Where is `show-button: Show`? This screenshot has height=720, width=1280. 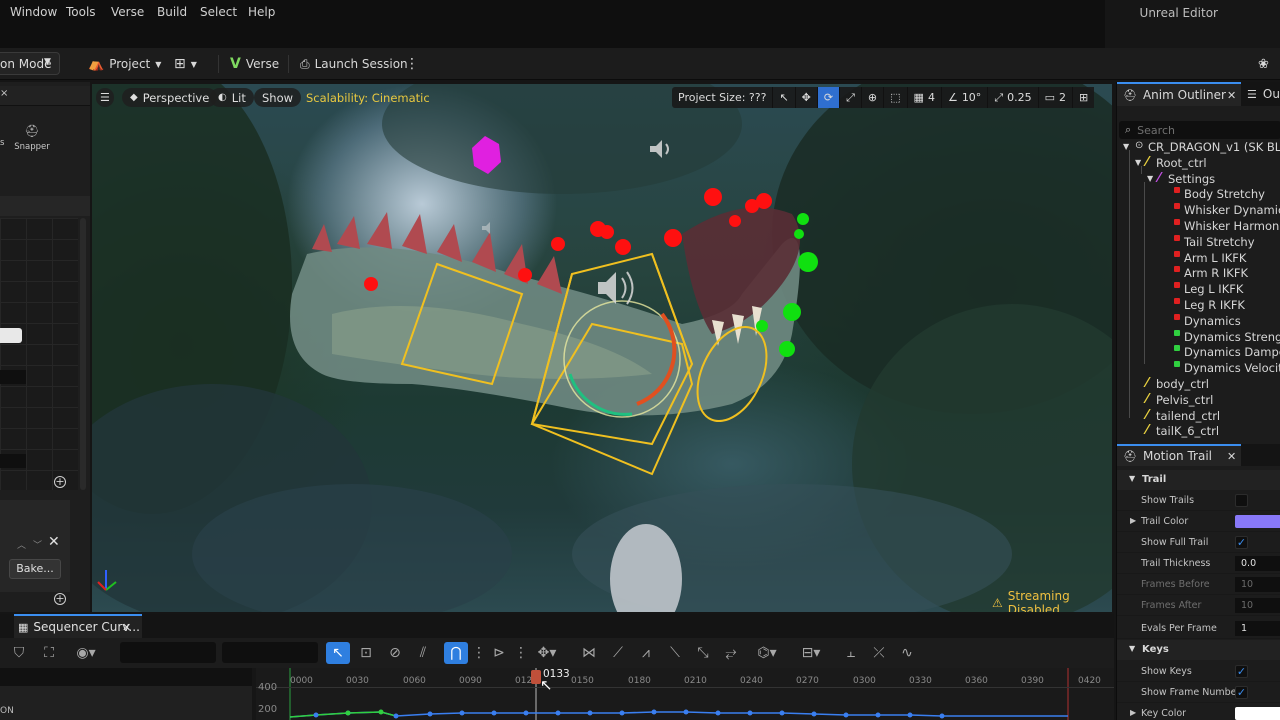
show-button: Show is located at coordinates (278, 97).